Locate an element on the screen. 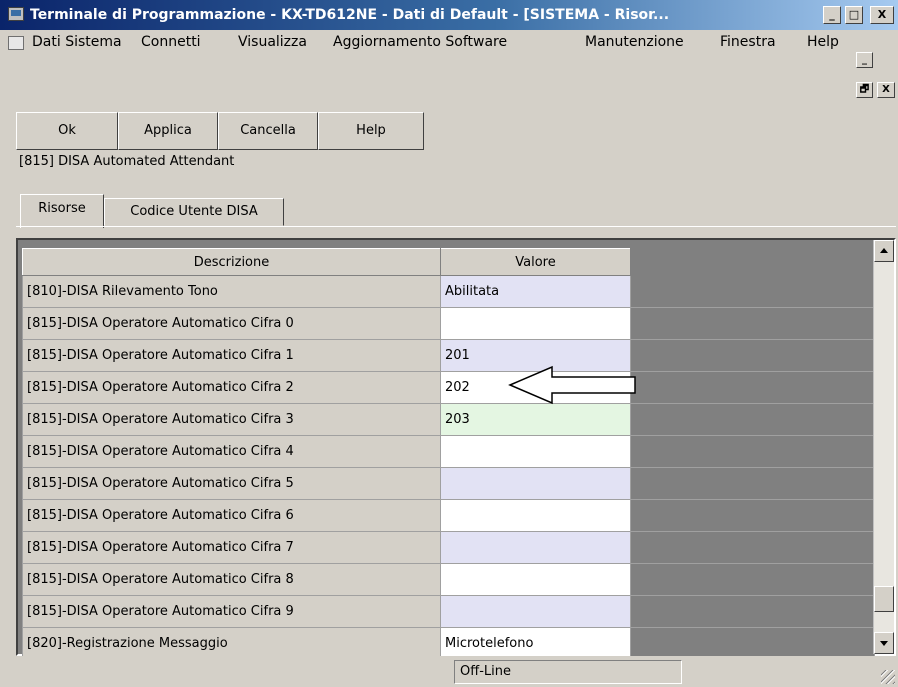  app-icon is located at coordinates (16, 14).